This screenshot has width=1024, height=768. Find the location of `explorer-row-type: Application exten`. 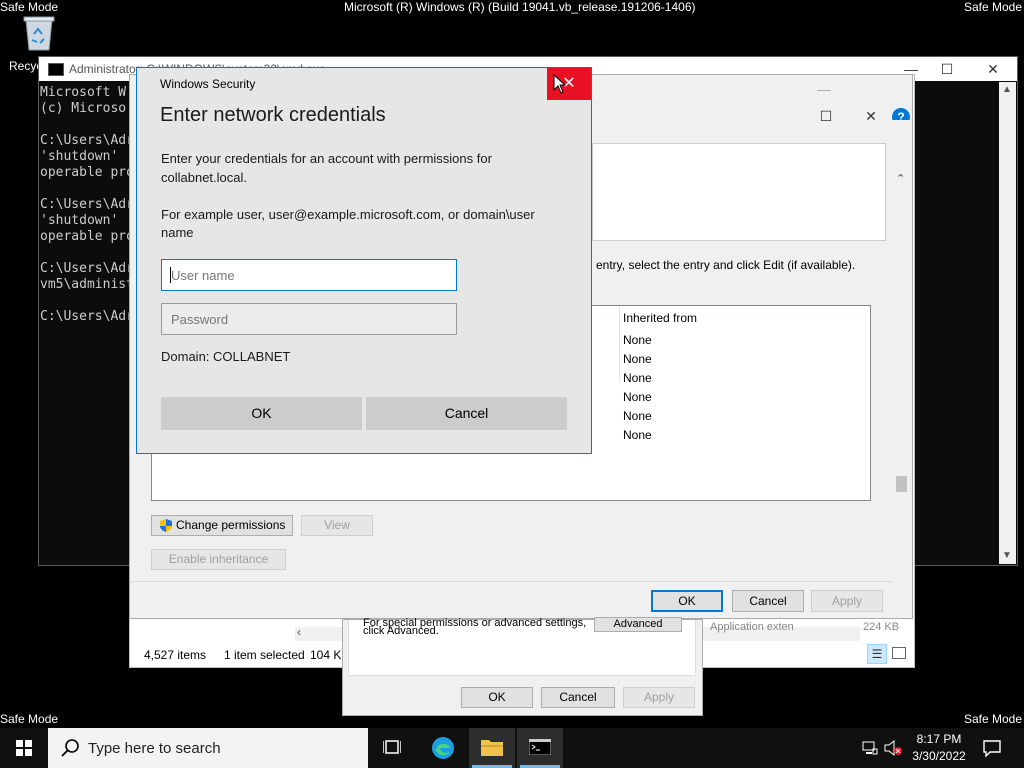

explorer-row-type: Application exten is located at coordinates (752, 627).